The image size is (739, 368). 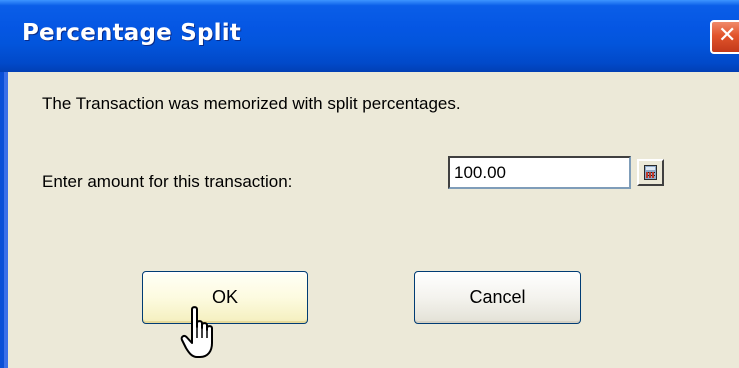 What do you see at coordinates (167, 181) in the screenshot?
I see `amount-label: Enter amount for this transaction:` at bounding box center [167, 181].